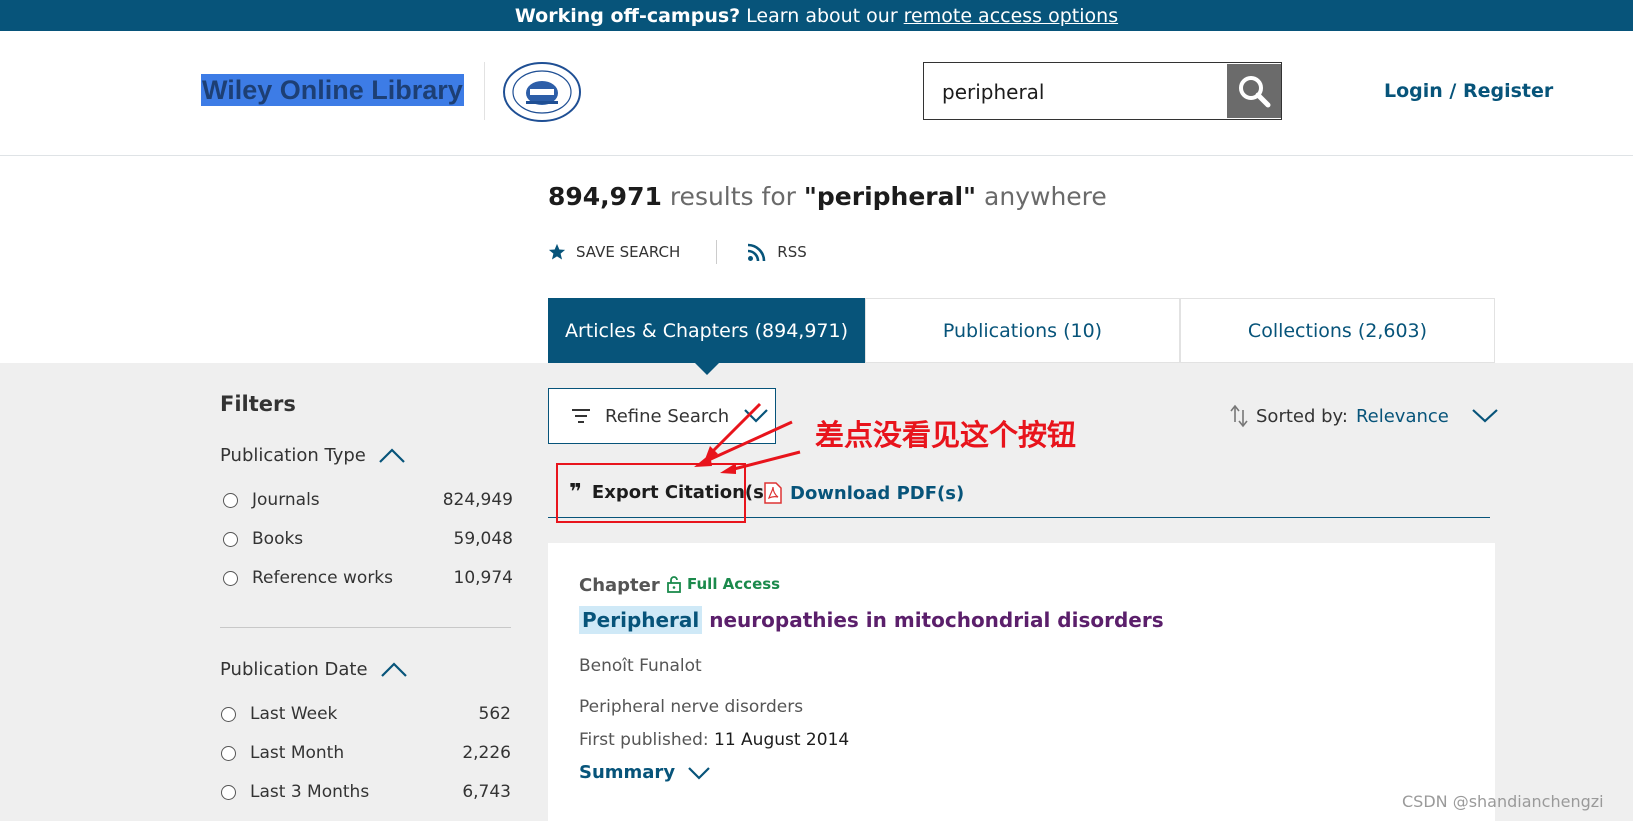 The image size is (1633, 821). I want to click on download-pdfs-label: Download PDF(s), so click(877, 493).